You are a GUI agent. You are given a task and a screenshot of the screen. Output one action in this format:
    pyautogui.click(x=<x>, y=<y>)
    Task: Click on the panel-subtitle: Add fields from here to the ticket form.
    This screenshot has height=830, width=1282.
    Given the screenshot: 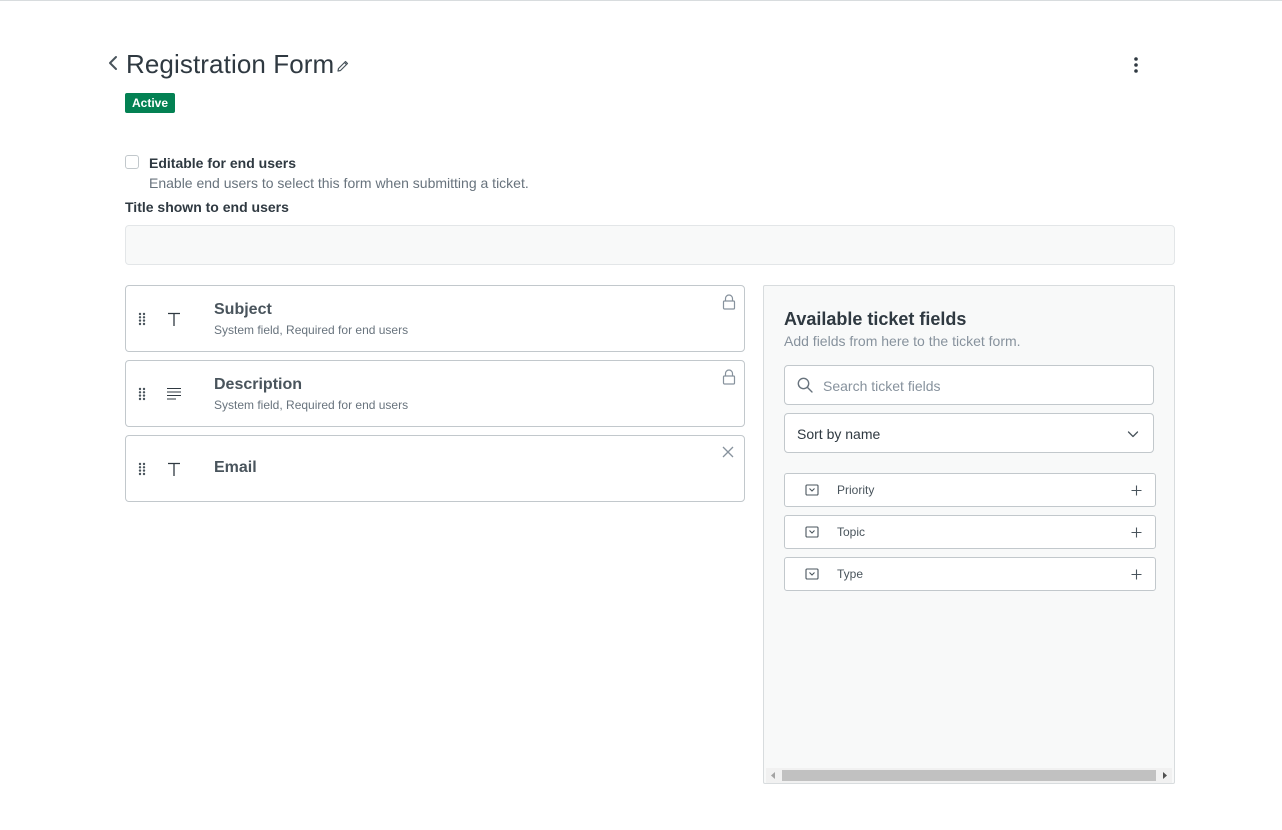 What is the action you would take?
    pyautogui.click(x=902, y=341)
    